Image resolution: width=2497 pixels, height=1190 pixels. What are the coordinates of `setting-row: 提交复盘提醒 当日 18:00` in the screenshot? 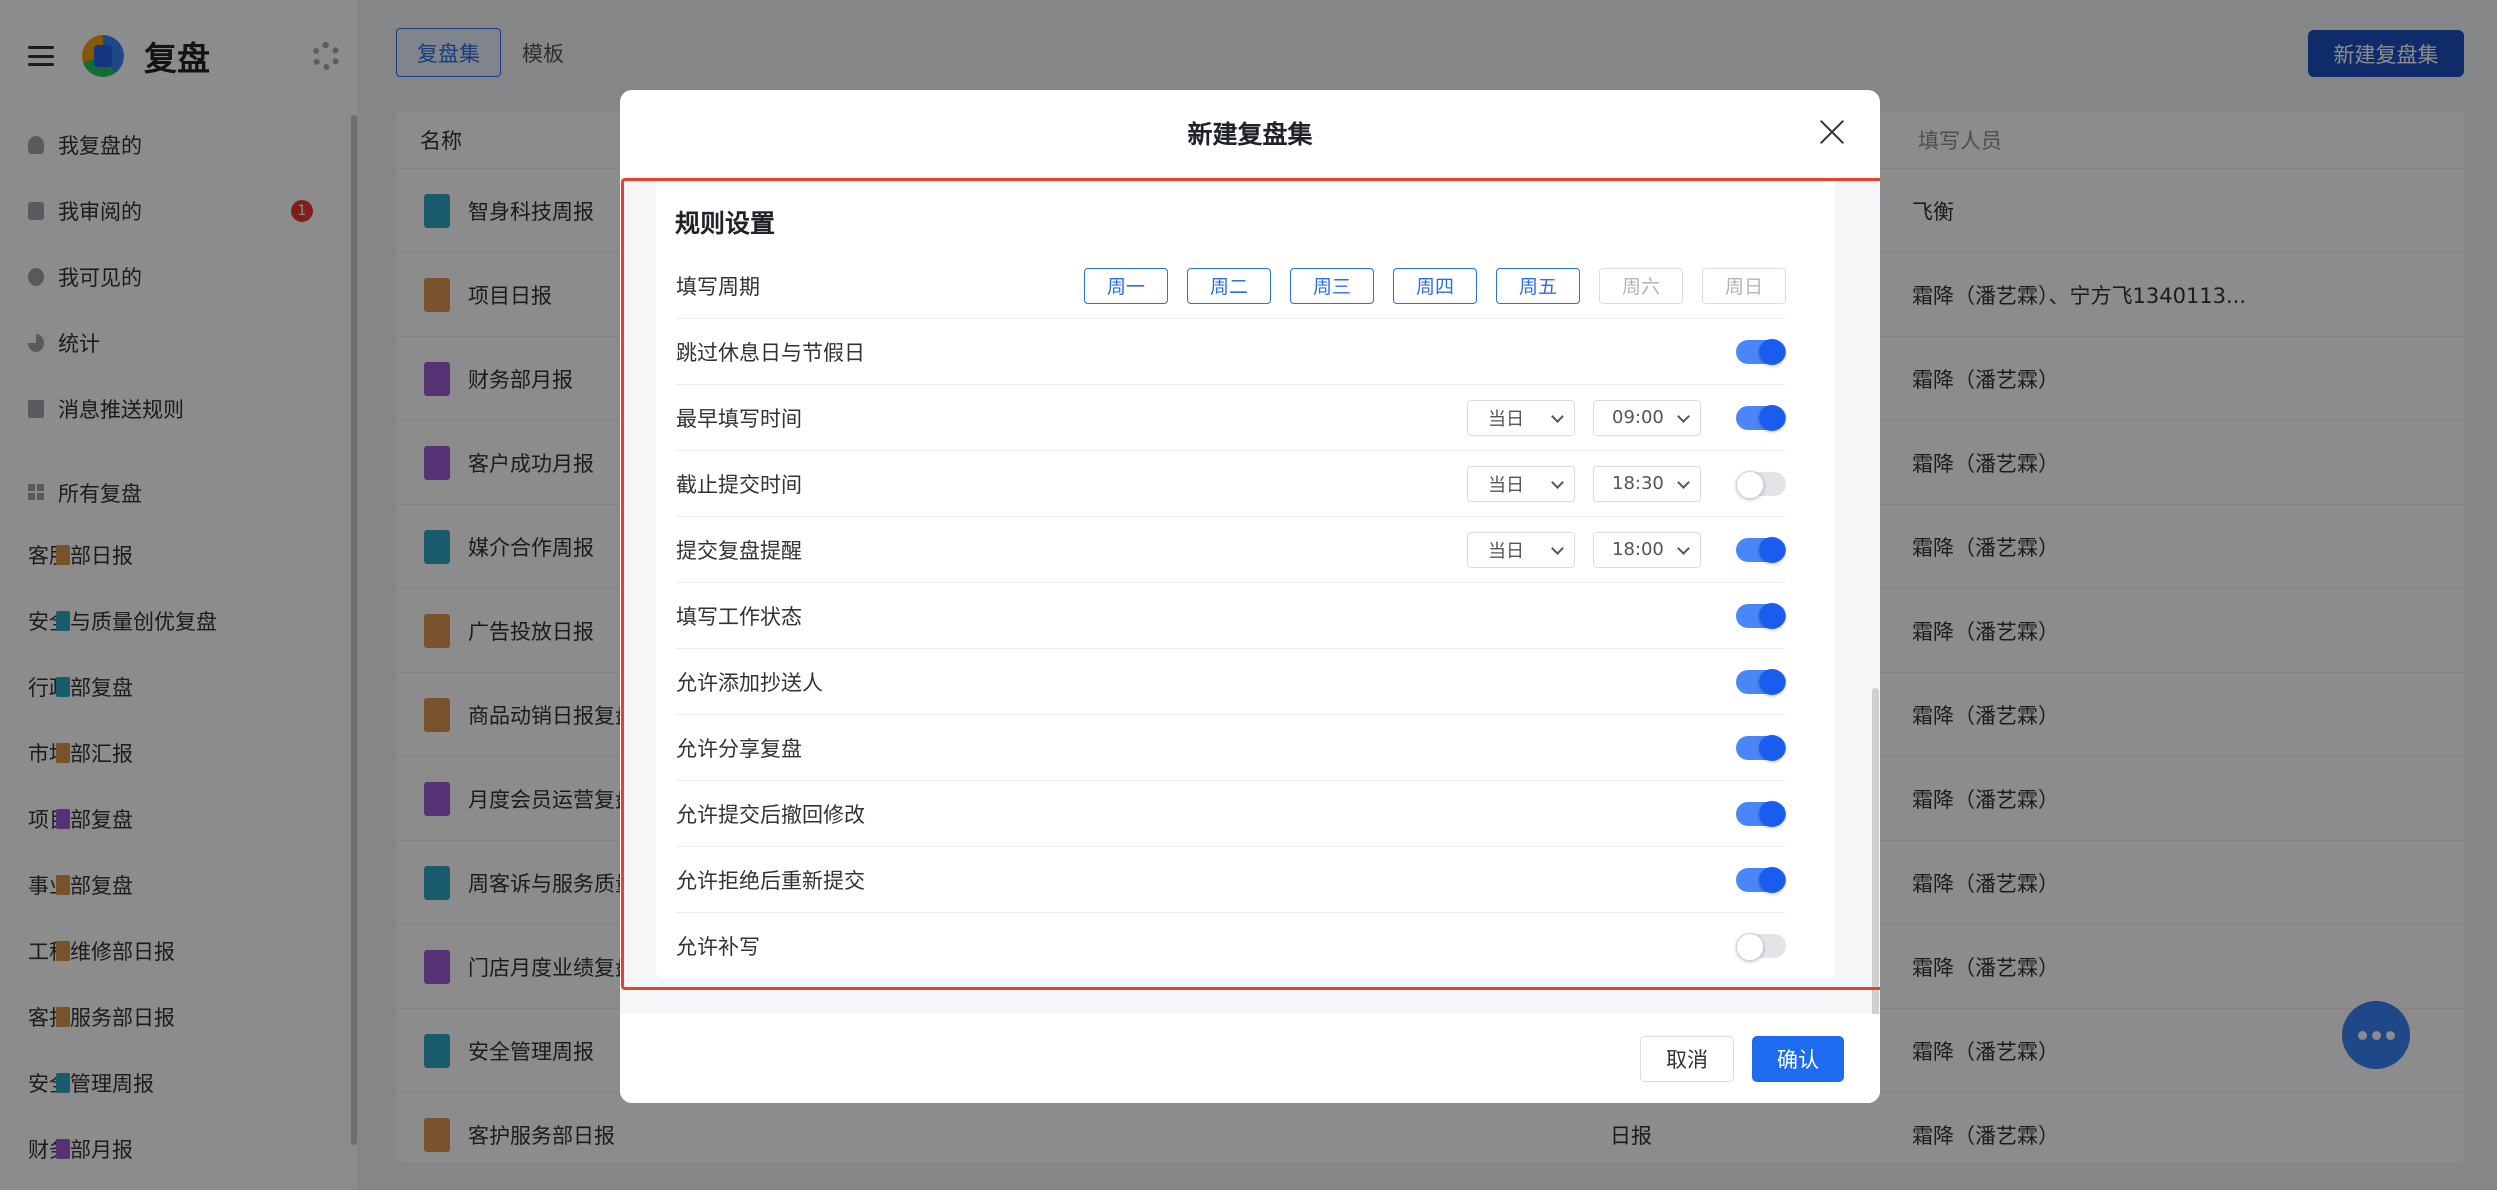 It's located at (1231, 550).